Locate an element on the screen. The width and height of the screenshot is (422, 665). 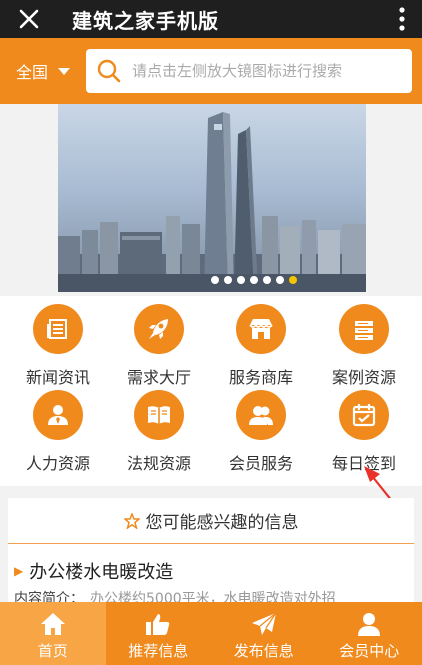
stack-icon is located at coordinates (364, 329).